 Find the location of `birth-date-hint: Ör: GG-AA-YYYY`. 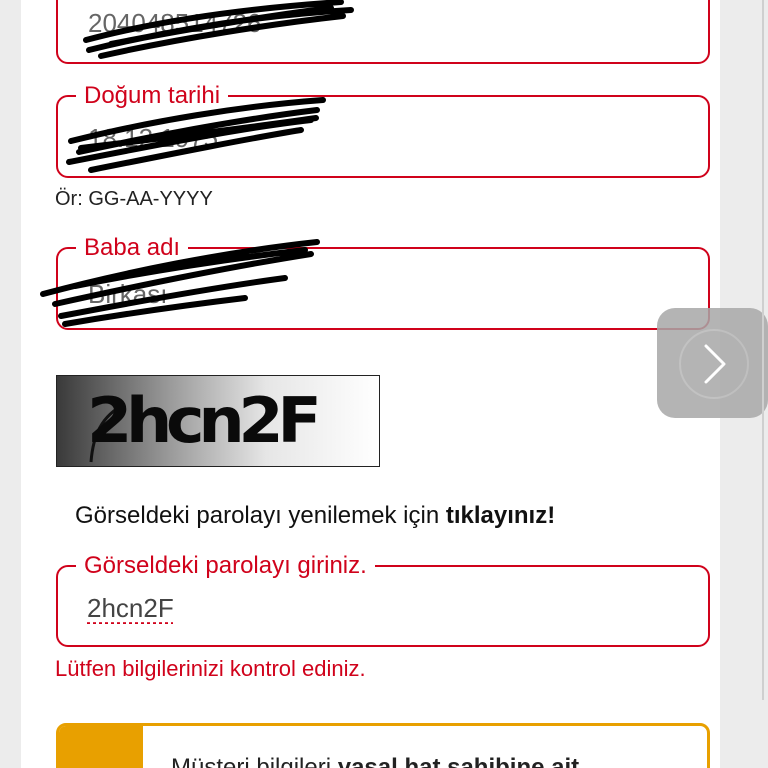

birth-date-hint: Ör: GG-AA-YYYY is located at coordinates (134, 199).